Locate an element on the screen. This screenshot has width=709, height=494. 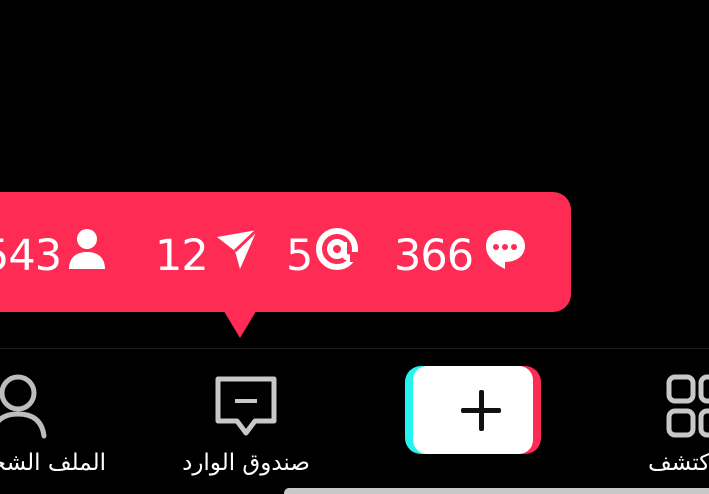
tab-discover-label: اكتشف is located at coordinates (678, 463).